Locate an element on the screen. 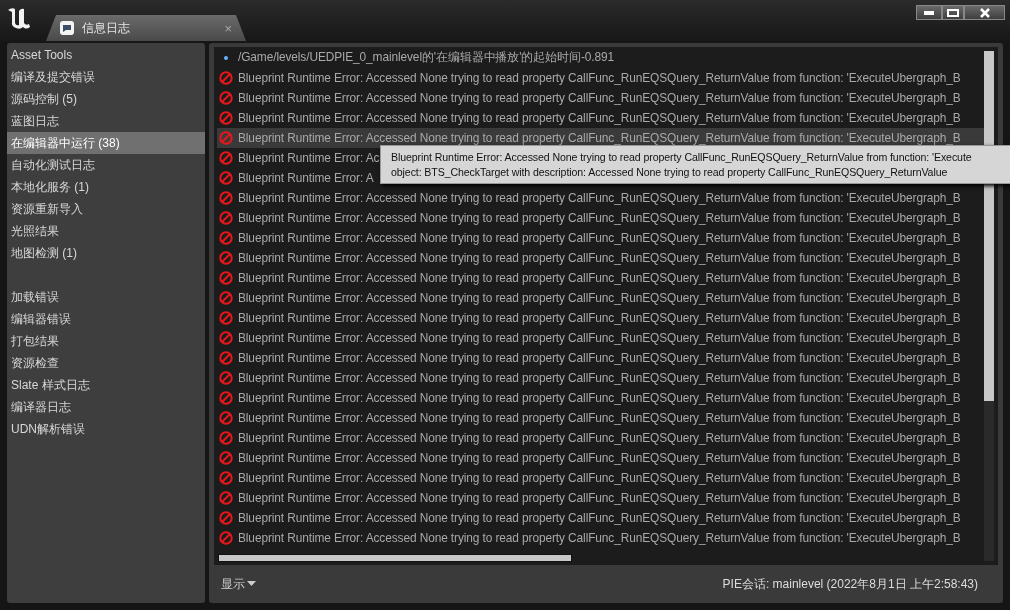  log-message: Blueprint Runtime Error: A is located at coordinates (306, 178).